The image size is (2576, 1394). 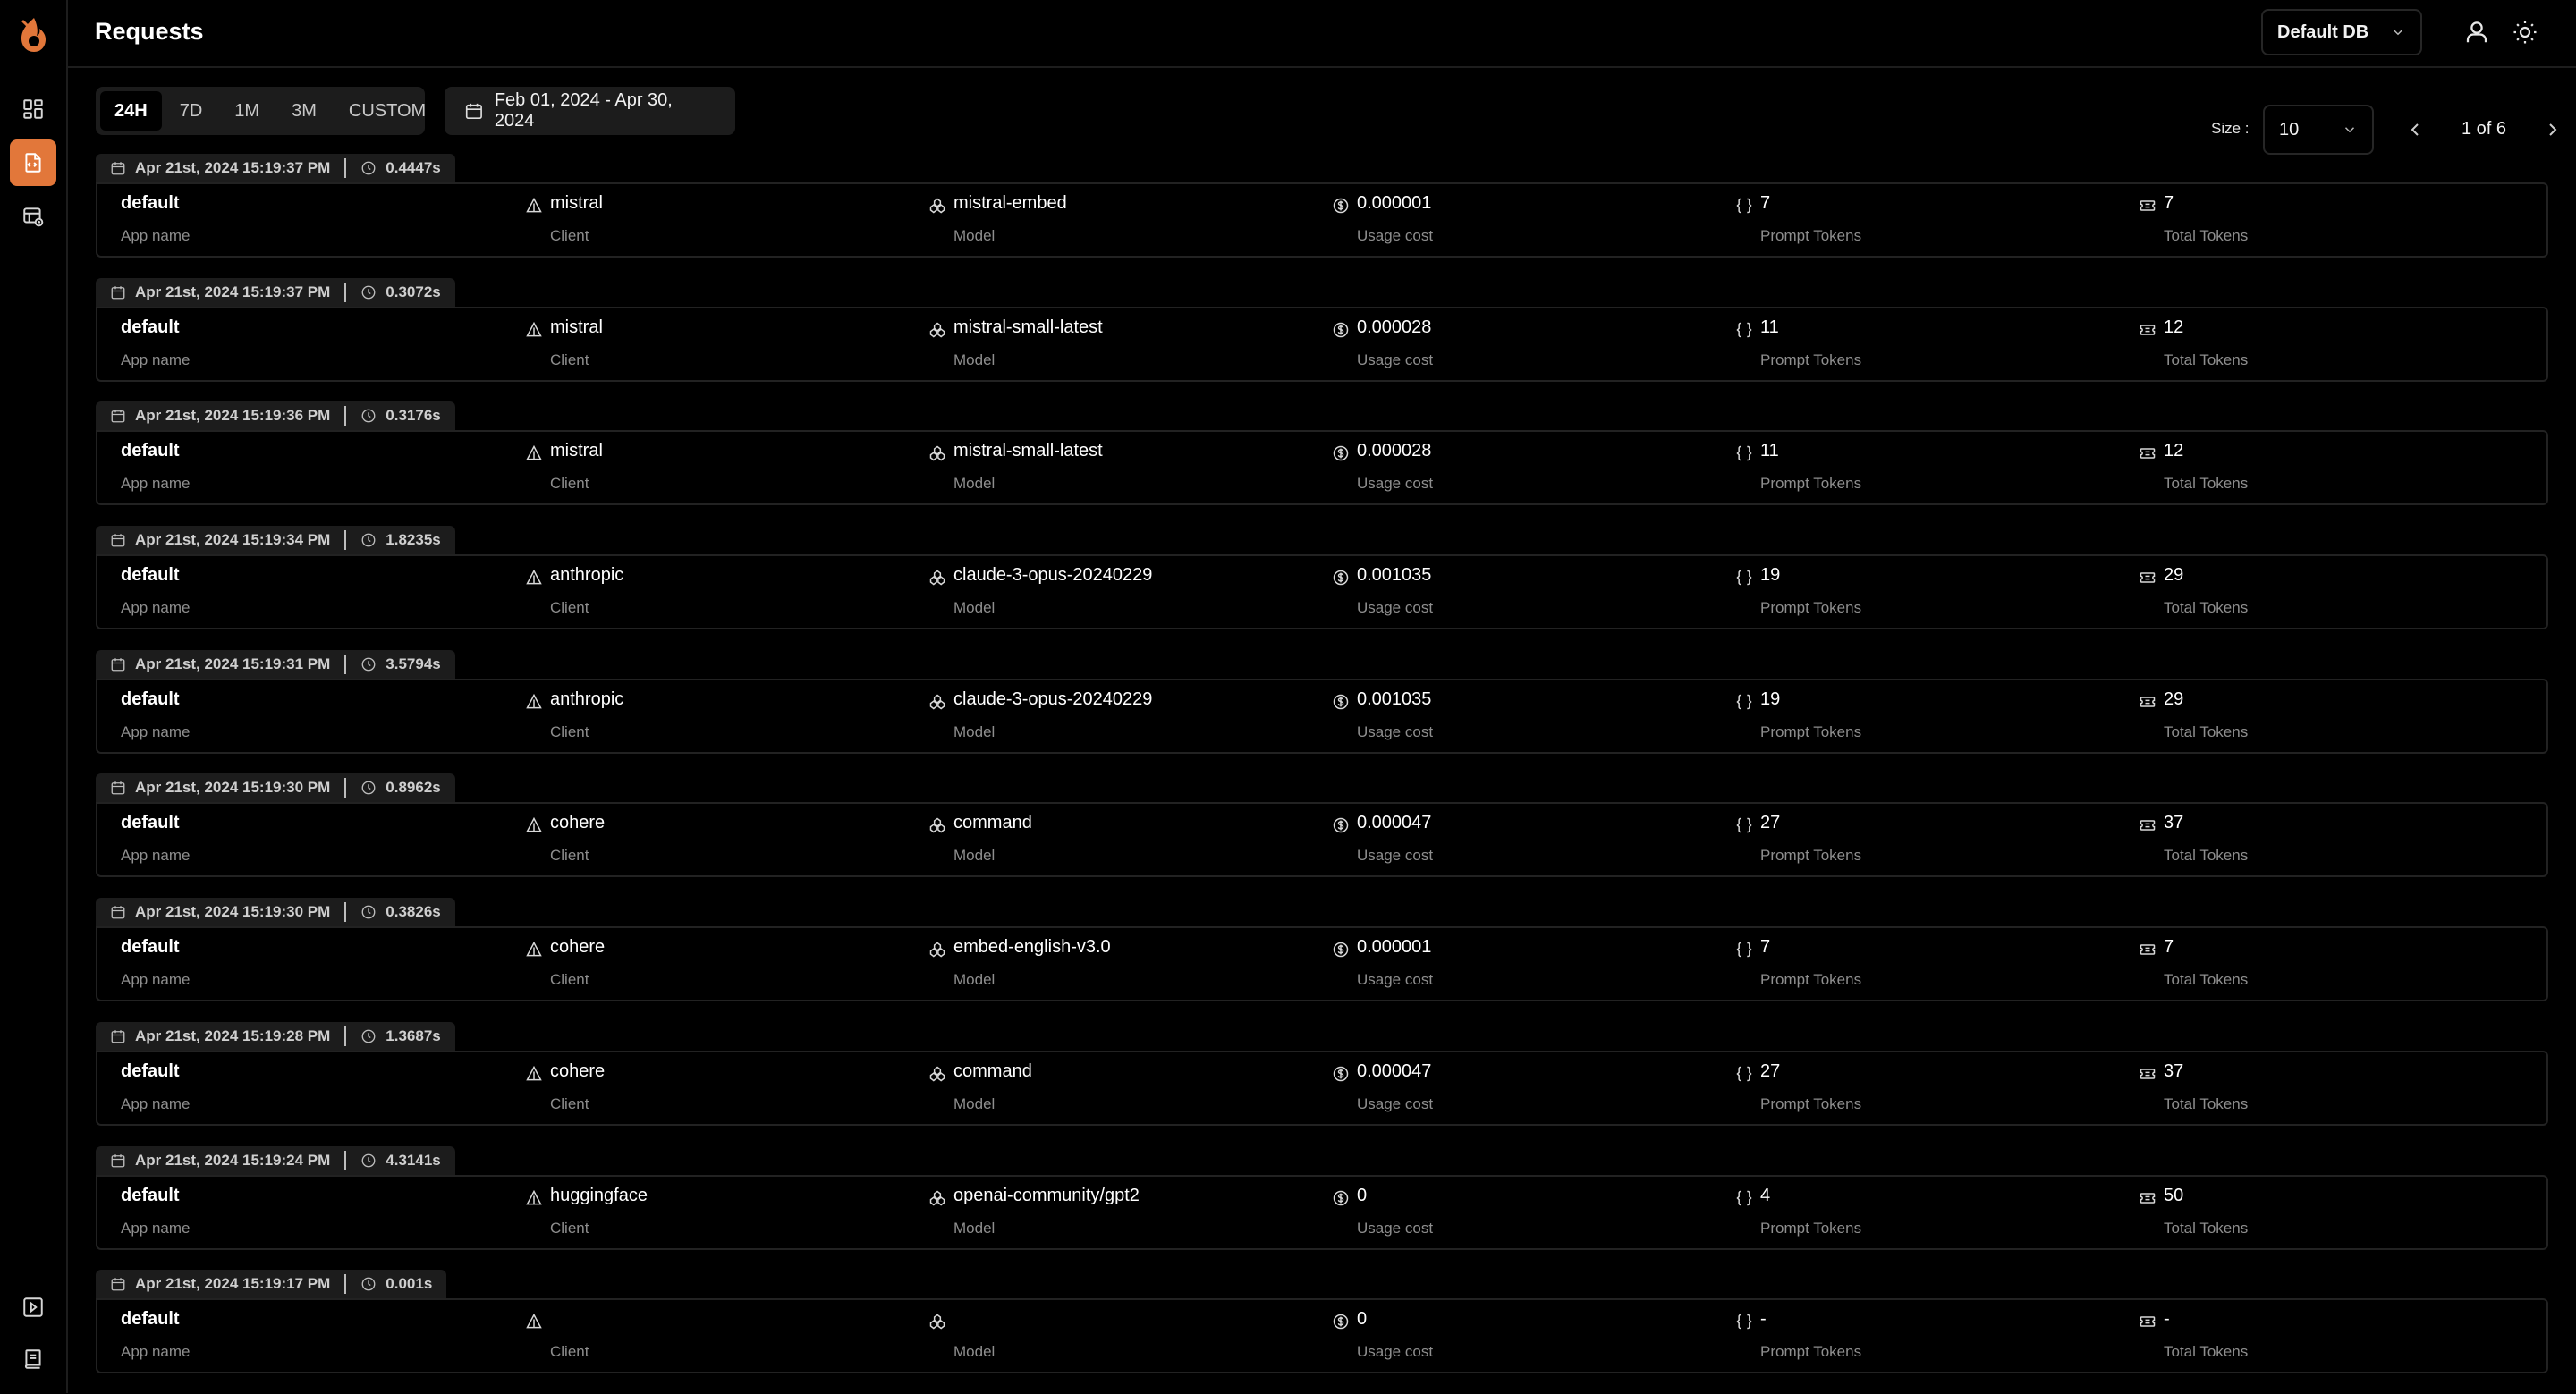 I want to click on prompt-tokens-value: 4, so click(x=1765, y=1195).